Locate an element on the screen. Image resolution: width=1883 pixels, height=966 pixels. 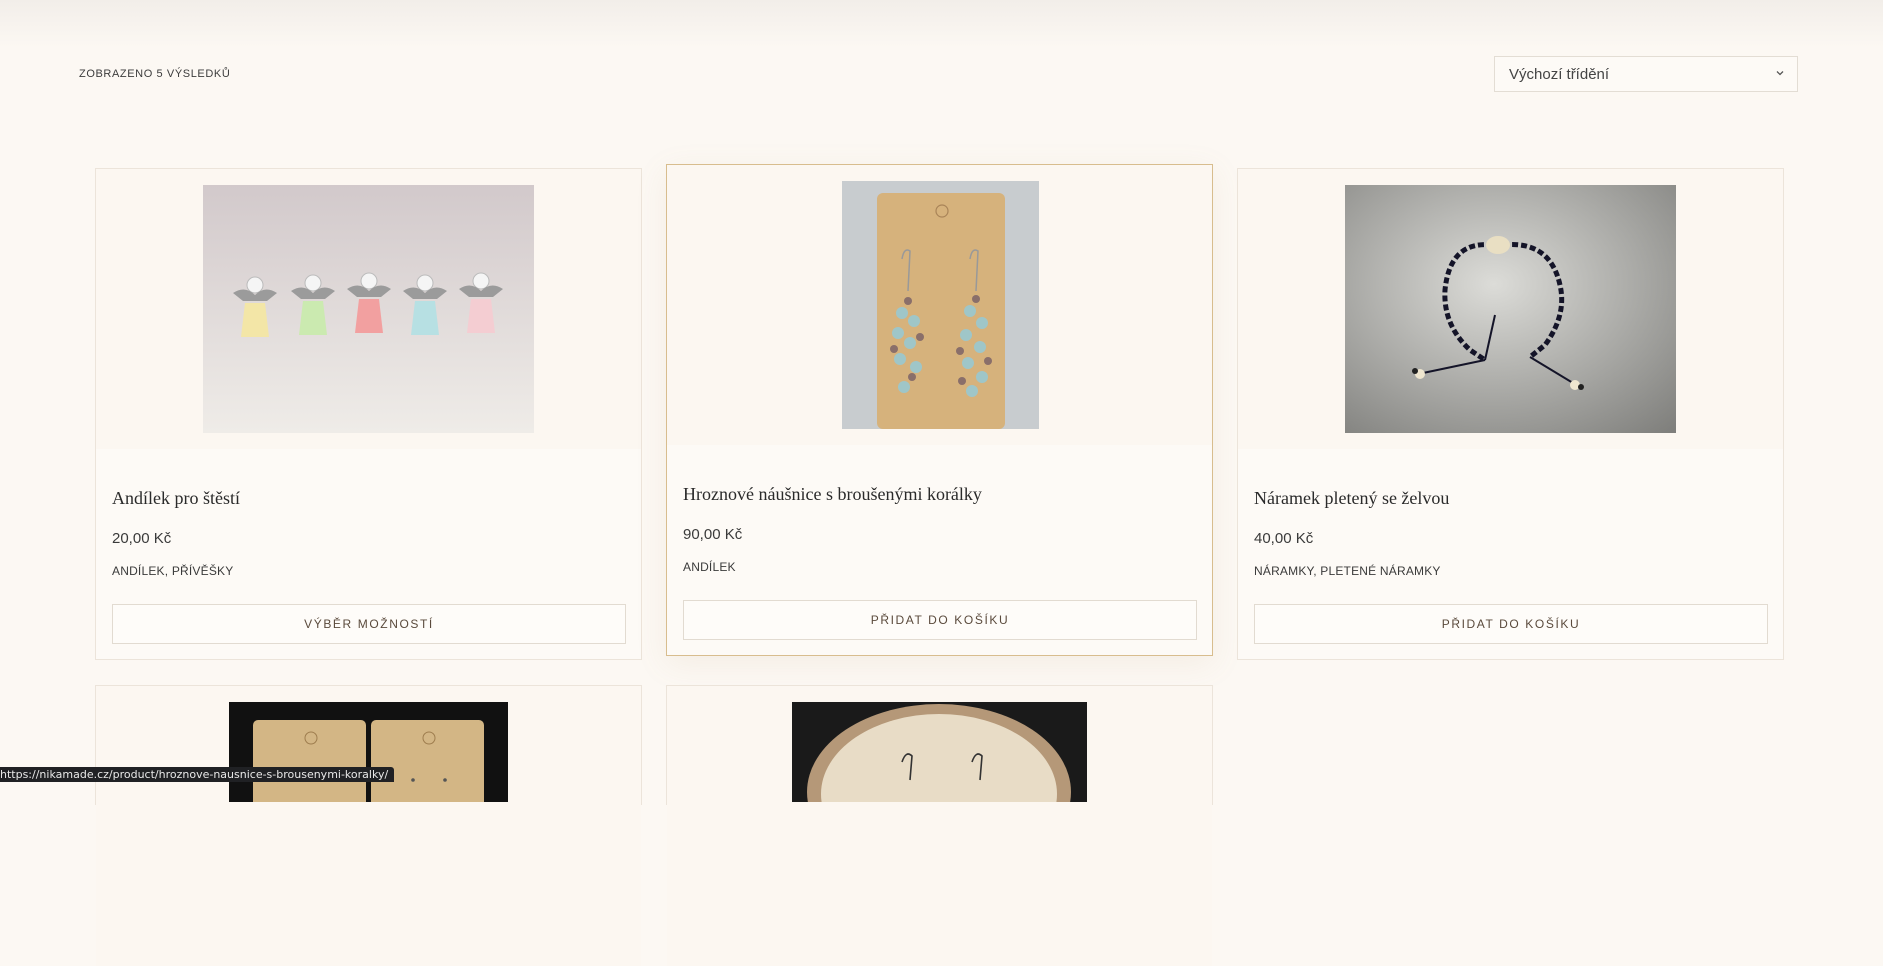
product-title: Hroznové náušnice s broušenými korálky is located at coordinates (832, 494).